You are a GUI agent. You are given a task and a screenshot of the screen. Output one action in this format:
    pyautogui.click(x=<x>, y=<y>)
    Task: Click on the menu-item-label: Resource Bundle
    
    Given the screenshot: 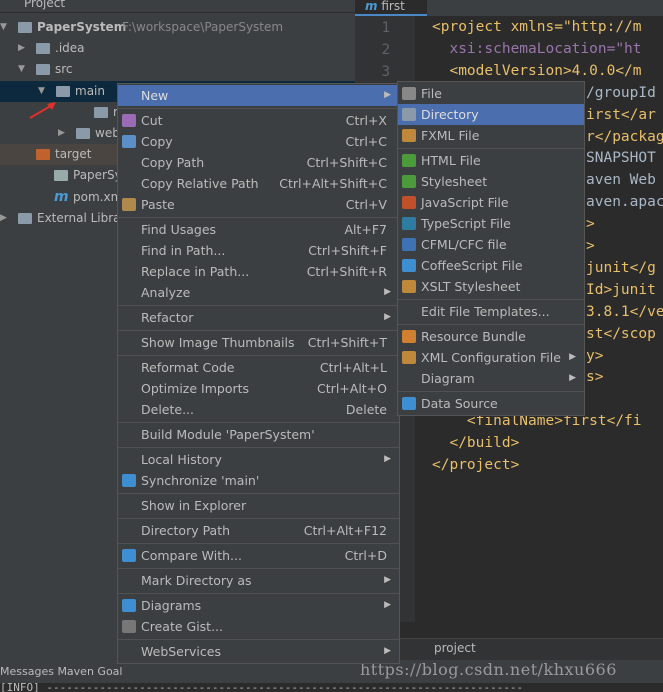 What is the action you would take?
    pyautogui.click(x=473, y=336)
    